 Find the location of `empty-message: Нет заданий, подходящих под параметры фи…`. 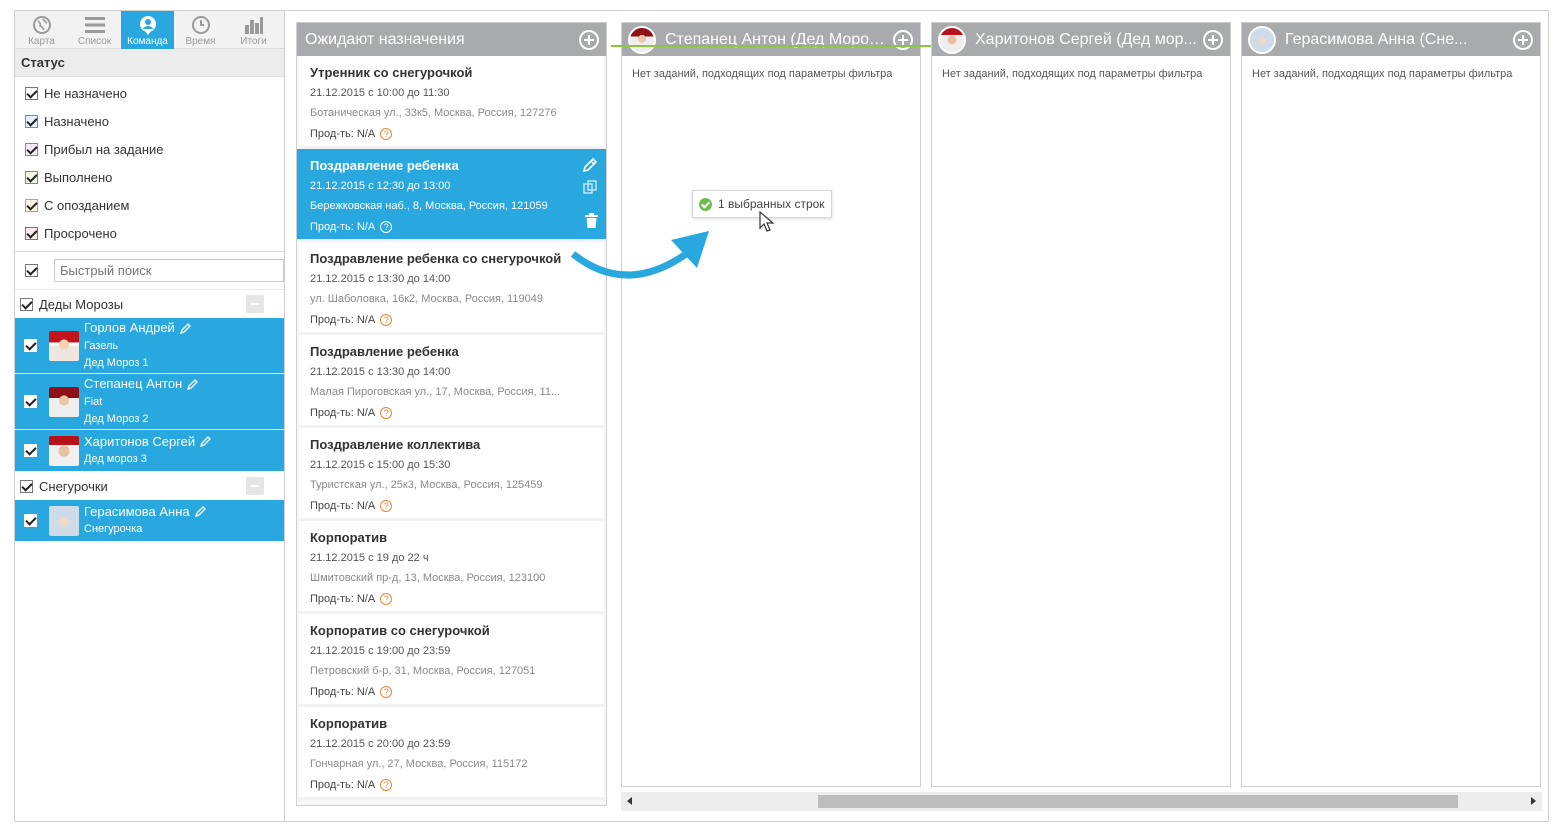

empty-message: Нет заданий, подходящих под параметры фи… is located at coordinates (1072, 74).